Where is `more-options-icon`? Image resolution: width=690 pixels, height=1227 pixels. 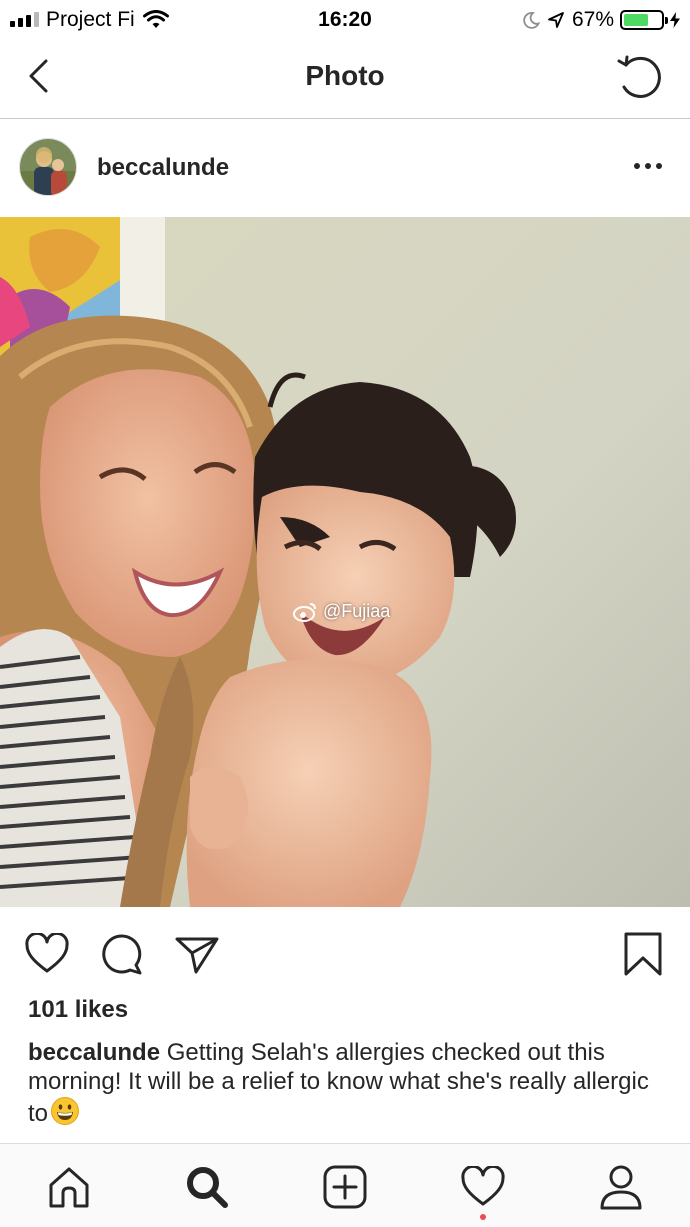 more-options-icon is located at coordinates (648, 166).